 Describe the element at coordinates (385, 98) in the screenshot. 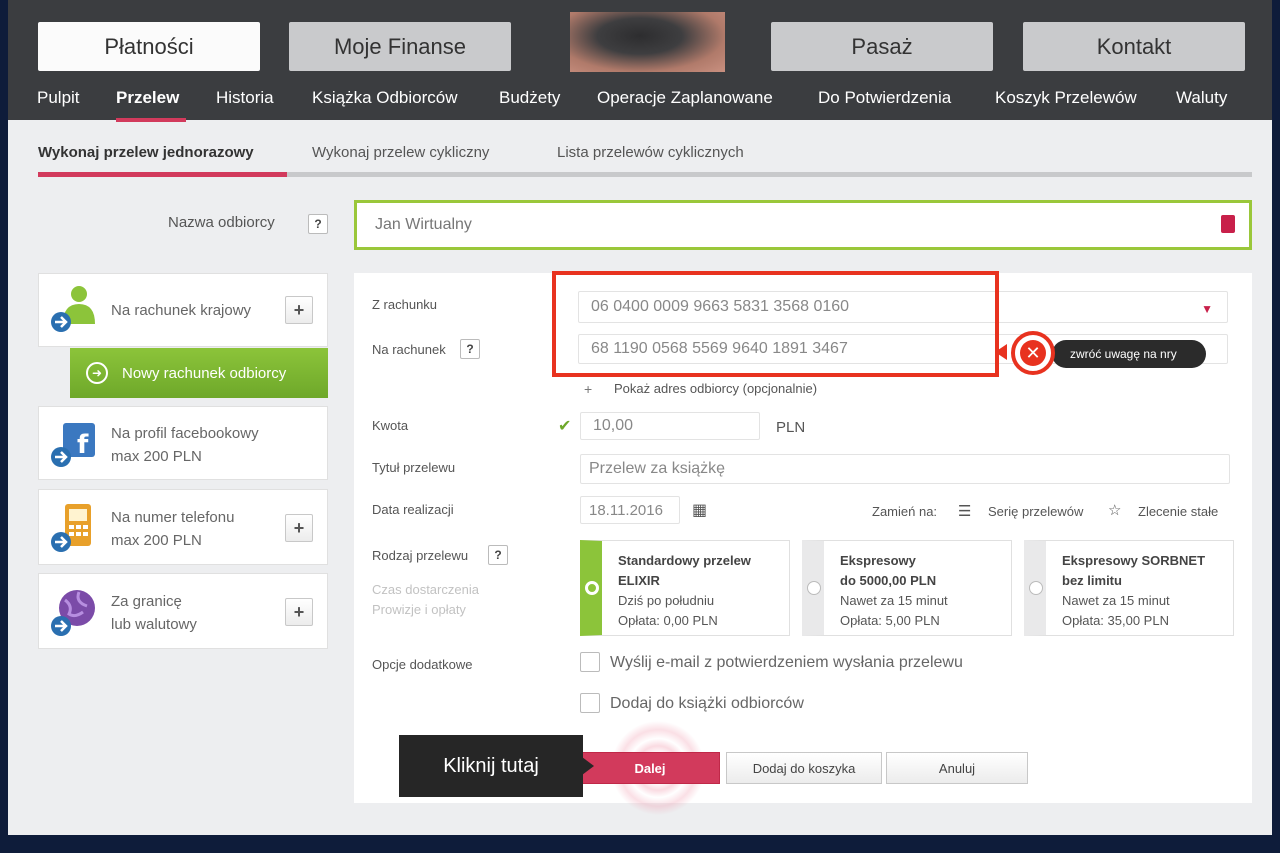

I see `subnav-ksiazka-odbiorcow: Książka Odbiorców` at that location.